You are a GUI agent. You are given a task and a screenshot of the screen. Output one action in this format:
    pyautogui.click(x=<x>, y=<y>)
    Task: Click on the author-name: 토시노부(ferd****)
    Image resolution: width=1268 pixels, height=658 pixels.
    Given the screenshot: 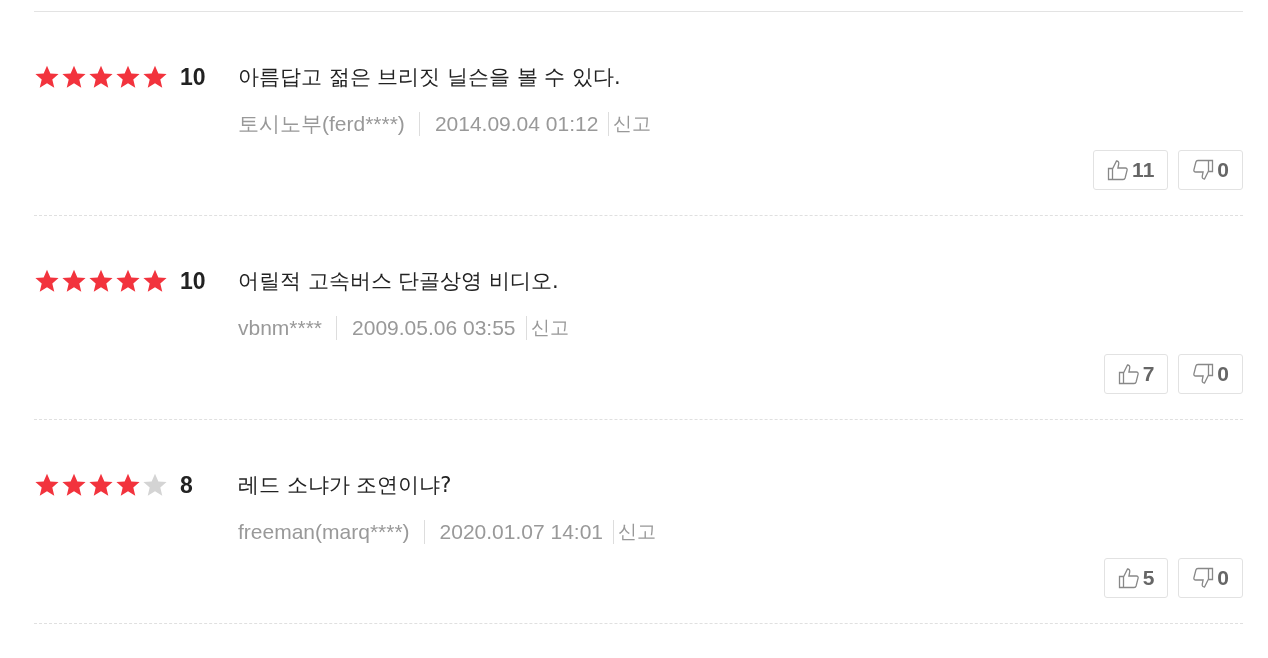 What is the action you would take?
    pyautogui.click(x=321, y=124)
    